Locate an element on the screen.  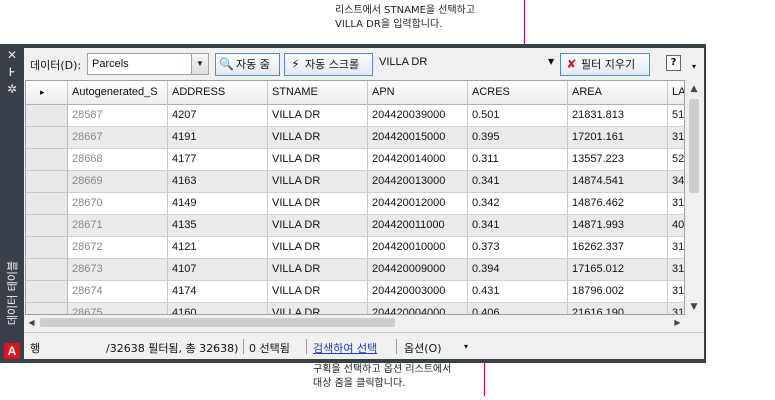
pin-icon: ⊦ is located at coordinates (12, 72).